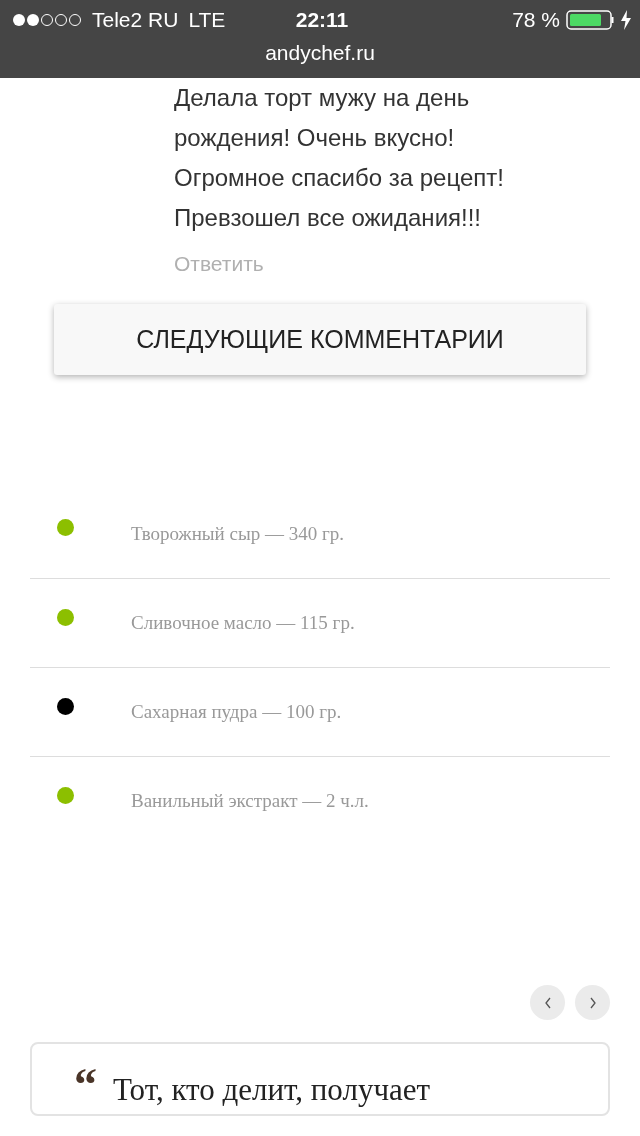 This screenshot has width=640, height=1136. Describe the element at coordinates (328, 218) in the screenshot. I see `comment-text: Превзошел все ожидания!!!` at that location.